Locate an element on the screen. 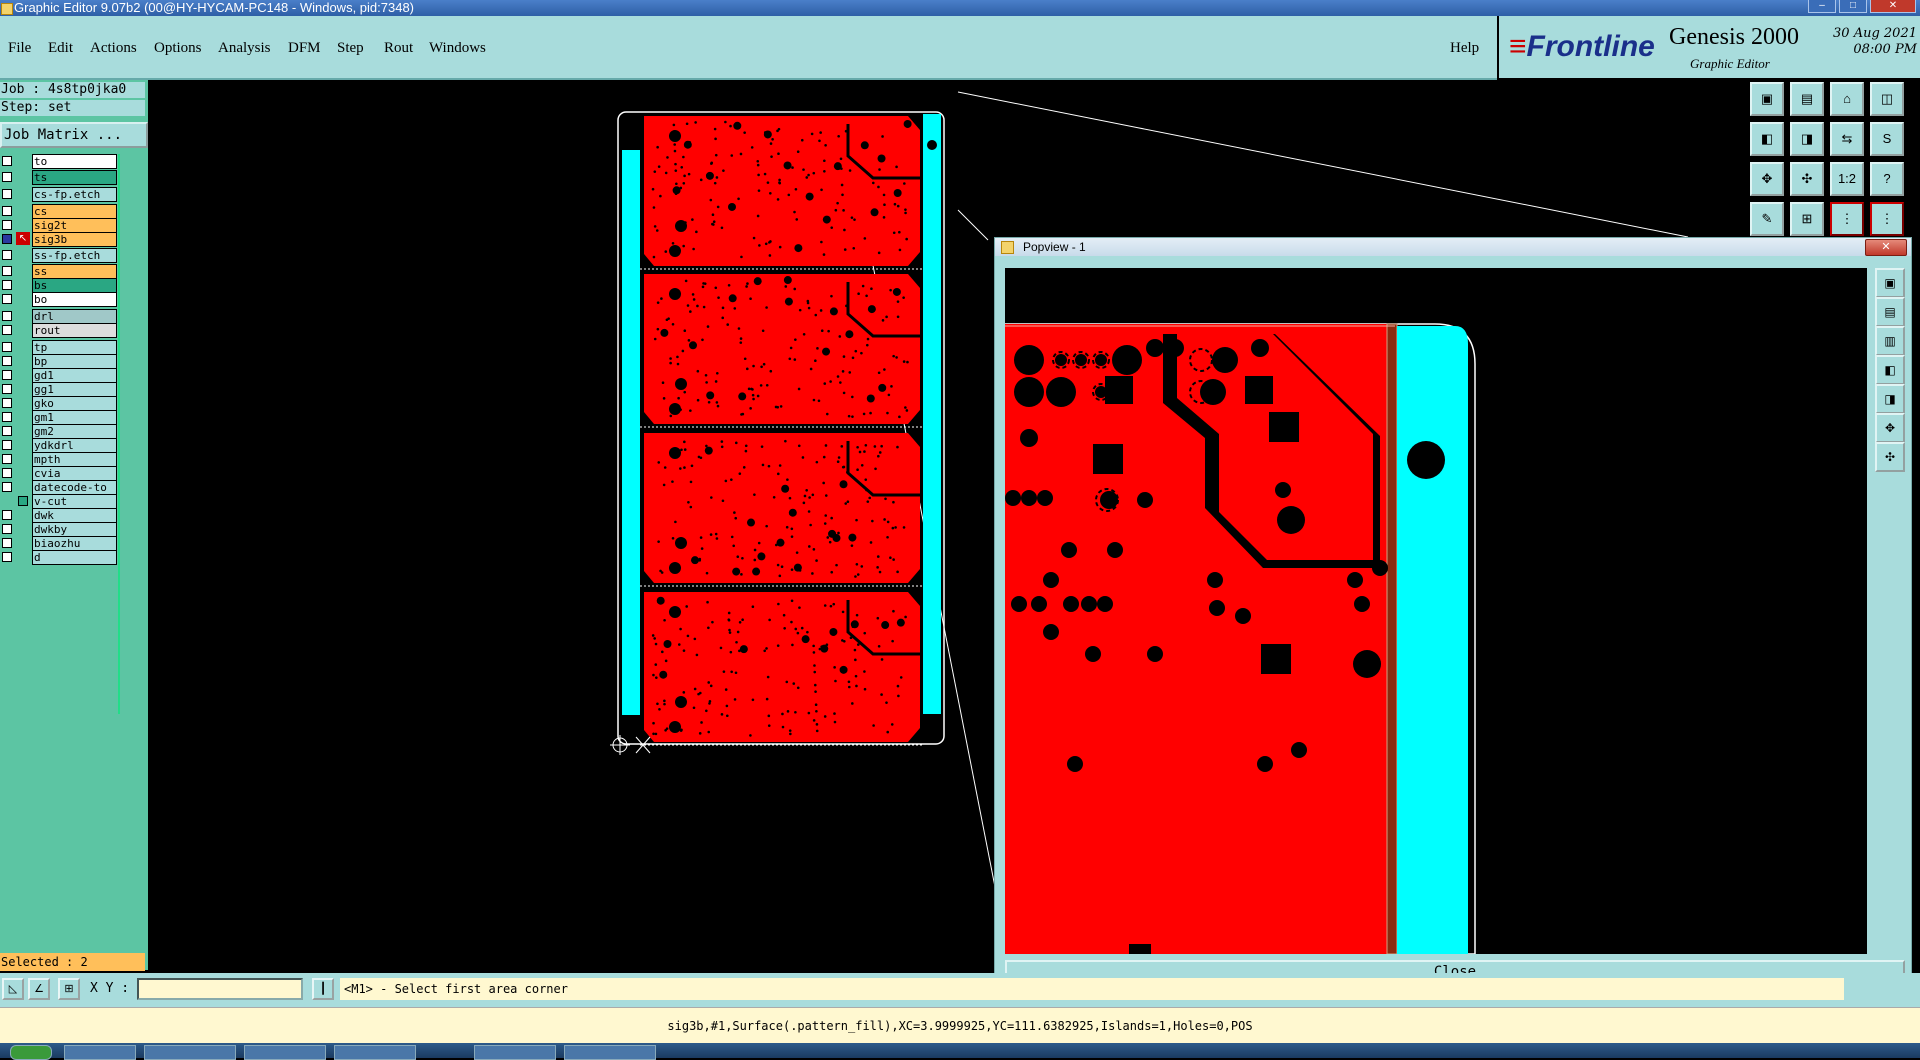 The height and width of the screenshot is (1060, 1920). layer-row-gg1: gg1 is located at coordinates (59, 389).